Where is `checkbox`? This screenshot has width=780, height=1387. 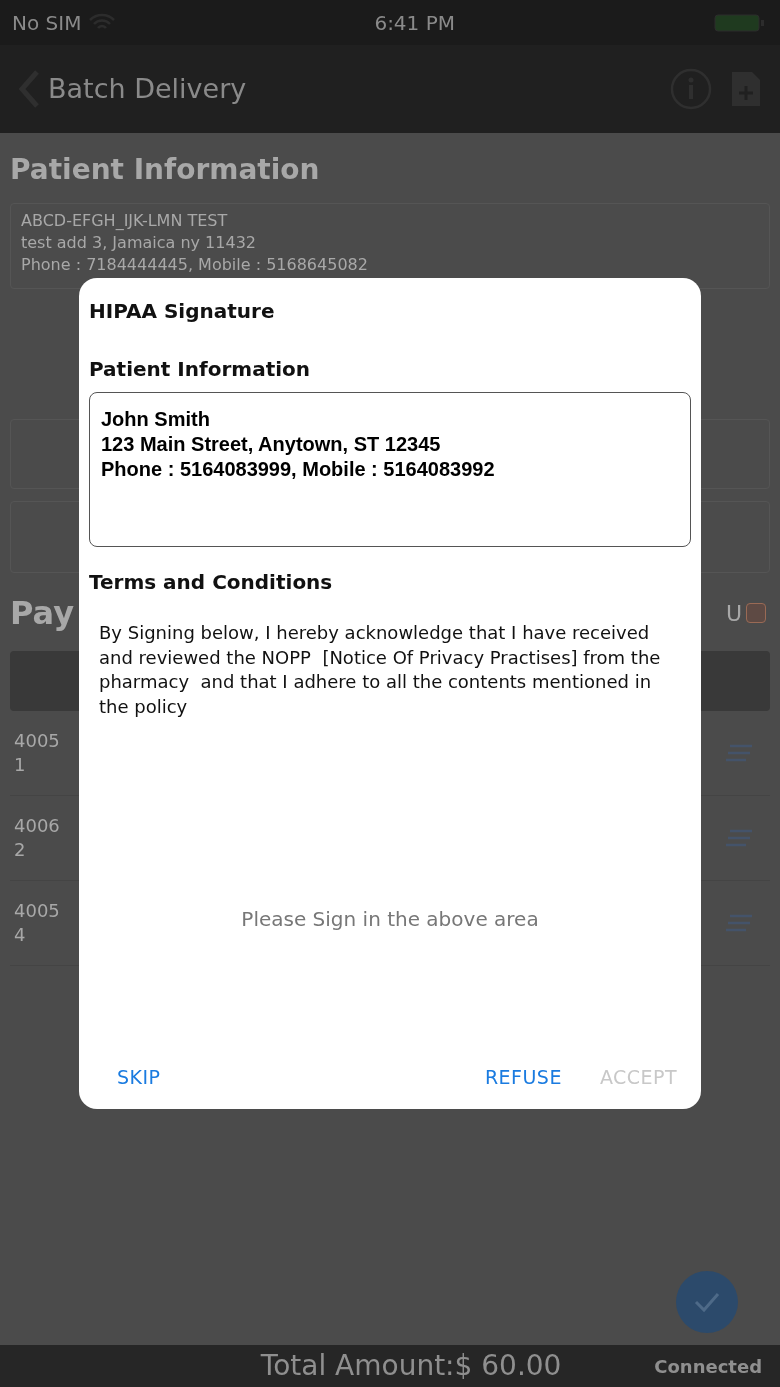
checkbox is located at coordinates (756, 613).